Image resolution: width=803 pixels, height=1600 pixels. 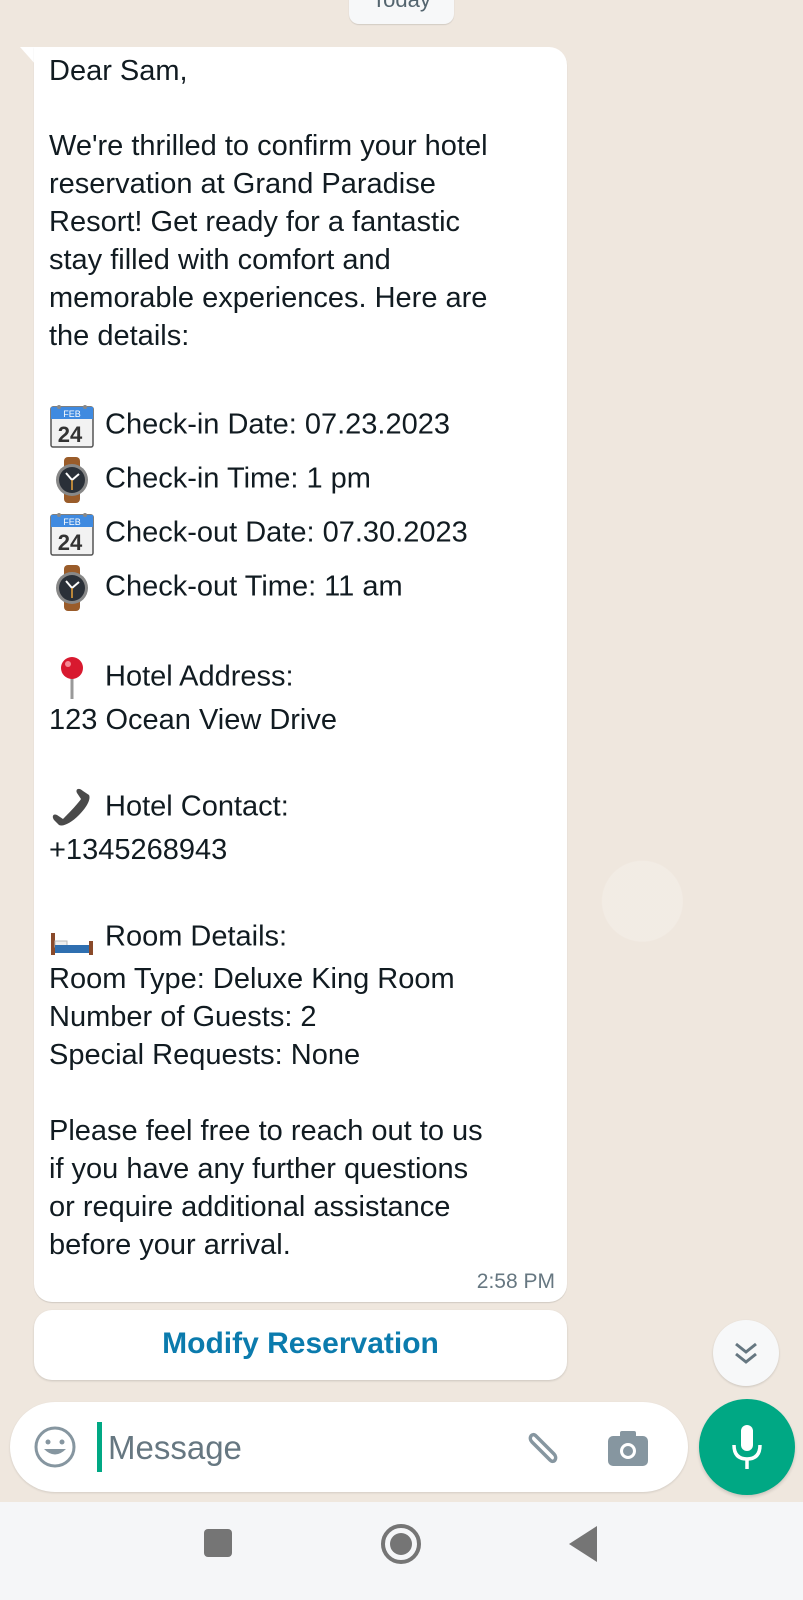 What do you see at coordinates (300, 1345) in the screenshot?
I see `modify-reservation-button: Modify Reservation` at bounding box center [300, 1345].